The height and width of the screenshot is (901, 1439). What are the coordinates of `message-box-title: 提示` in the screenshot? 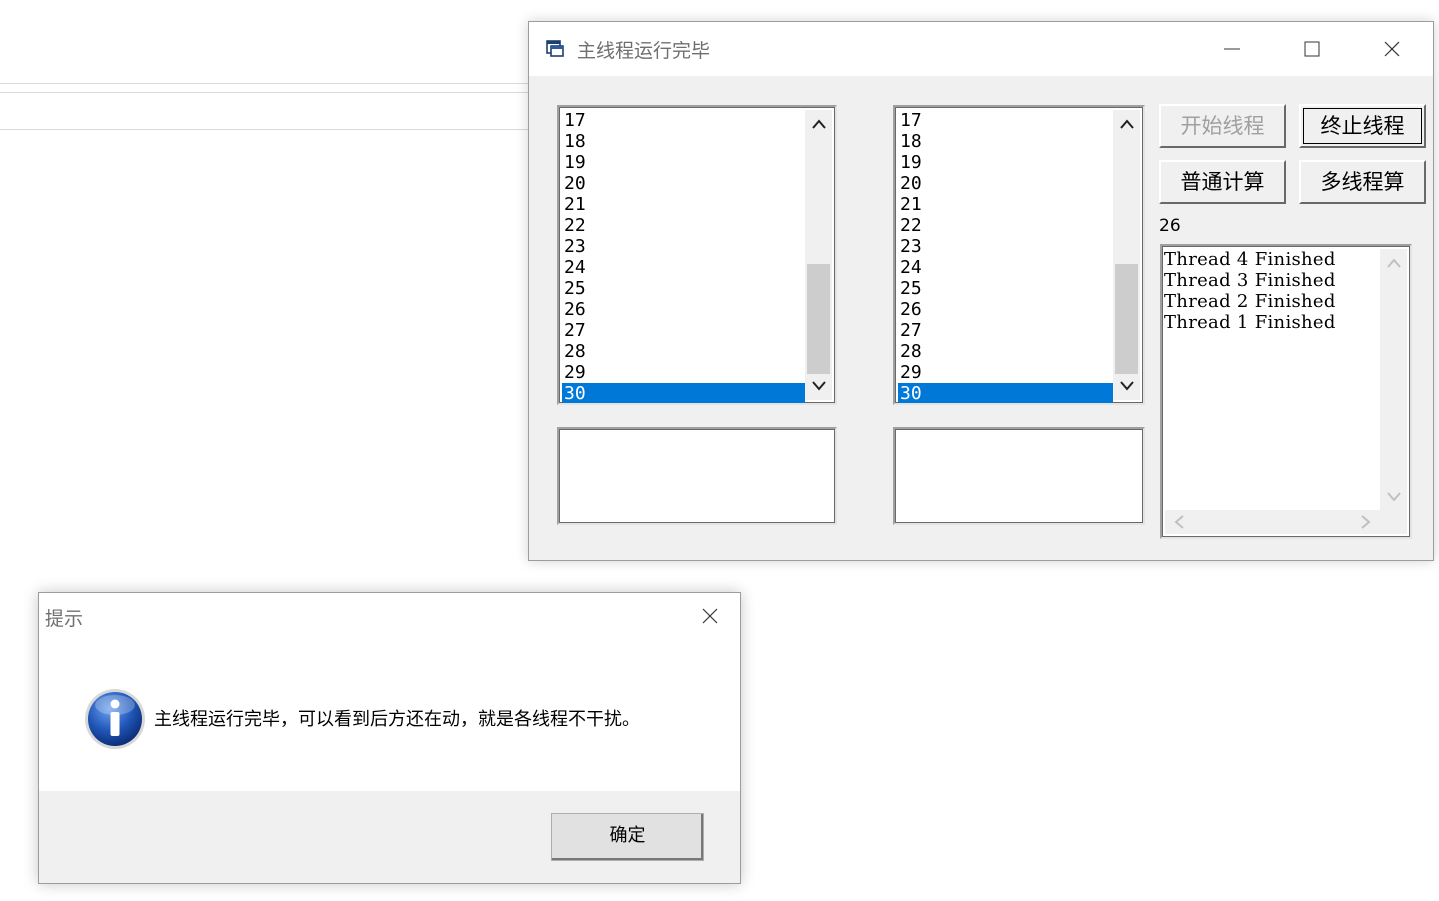 It's located at (64, 619).